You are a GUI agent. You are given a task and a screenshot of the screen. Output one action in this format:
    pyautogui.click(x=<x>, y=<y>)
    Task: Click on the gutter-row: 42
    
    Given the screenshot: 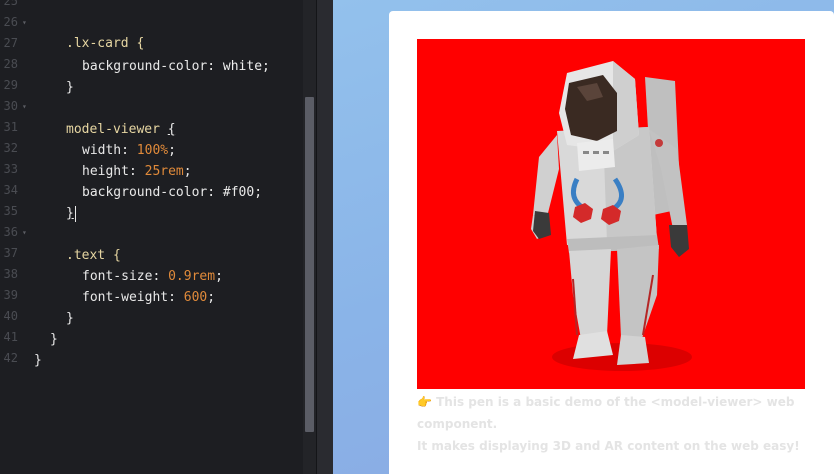 What is the action you would take?
    pyautogui.click(x=158, y=358)
    